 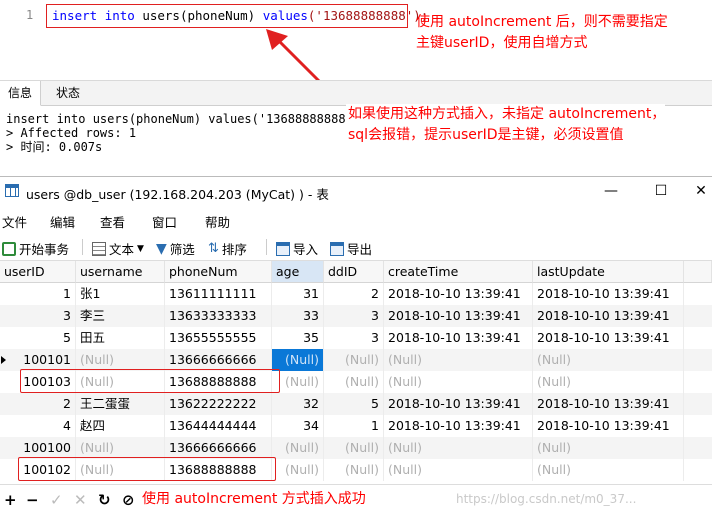 What do you see at coordinates (218, 338) in the screenshot?
I see `cell-phonenum: 13655555555` at bounding box center [218, 338].